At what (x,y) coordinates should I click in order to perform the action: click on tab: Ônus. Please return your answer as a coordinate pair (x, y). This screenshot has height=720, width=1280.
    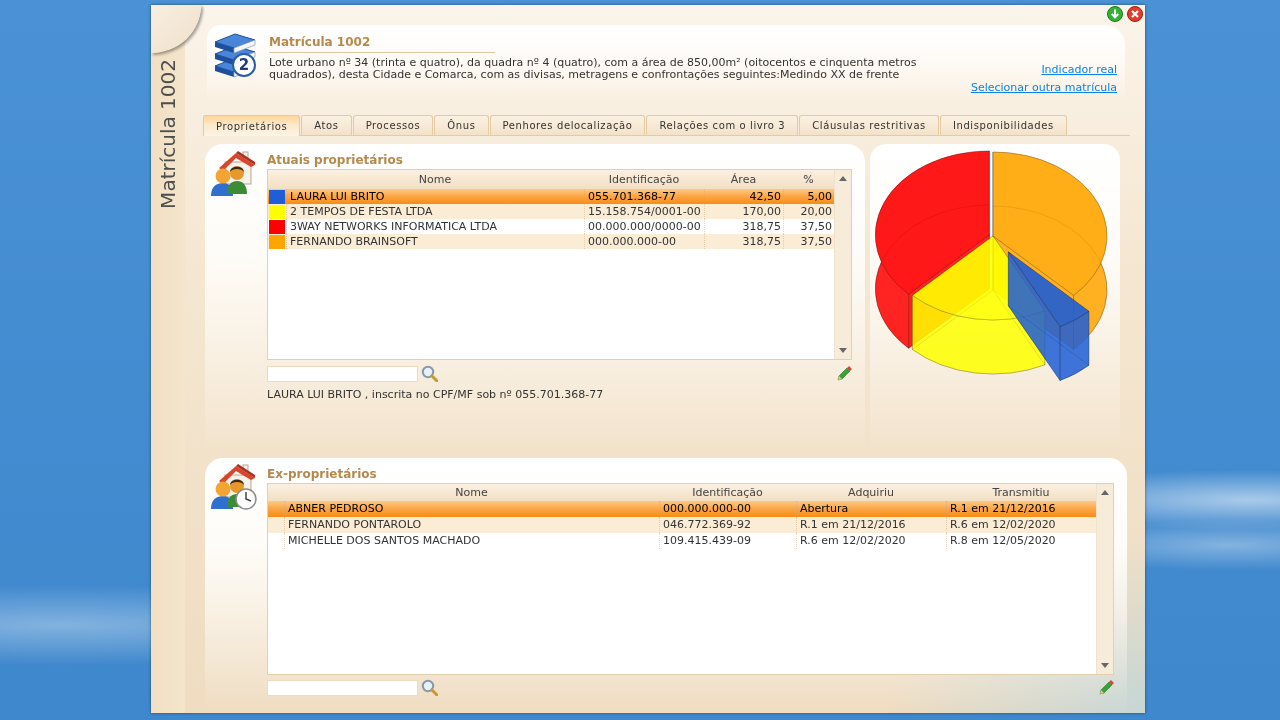
    Looking at the image, I should click on (461, 125).